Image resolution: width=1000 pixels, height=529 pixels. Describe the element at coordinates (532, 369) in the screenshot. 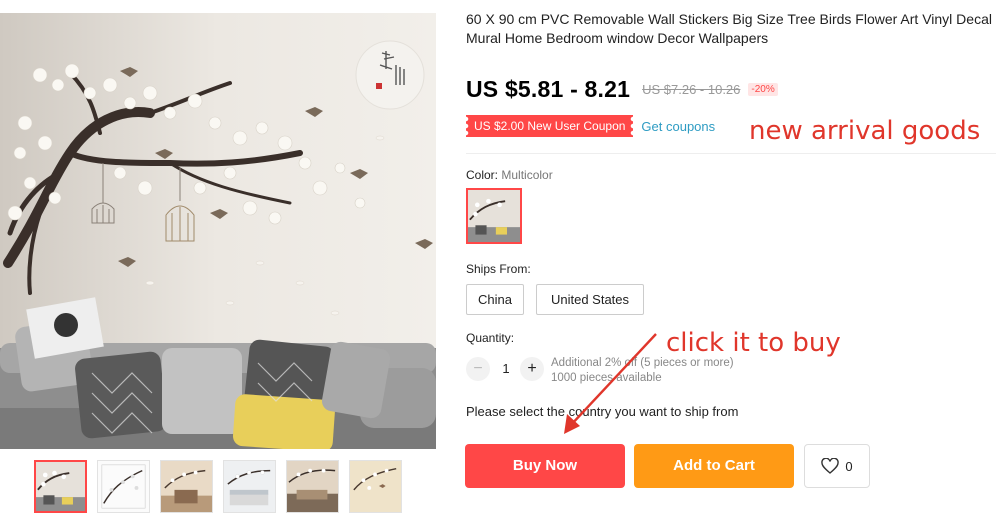

I see `quantity-increase-button: +` at that location.